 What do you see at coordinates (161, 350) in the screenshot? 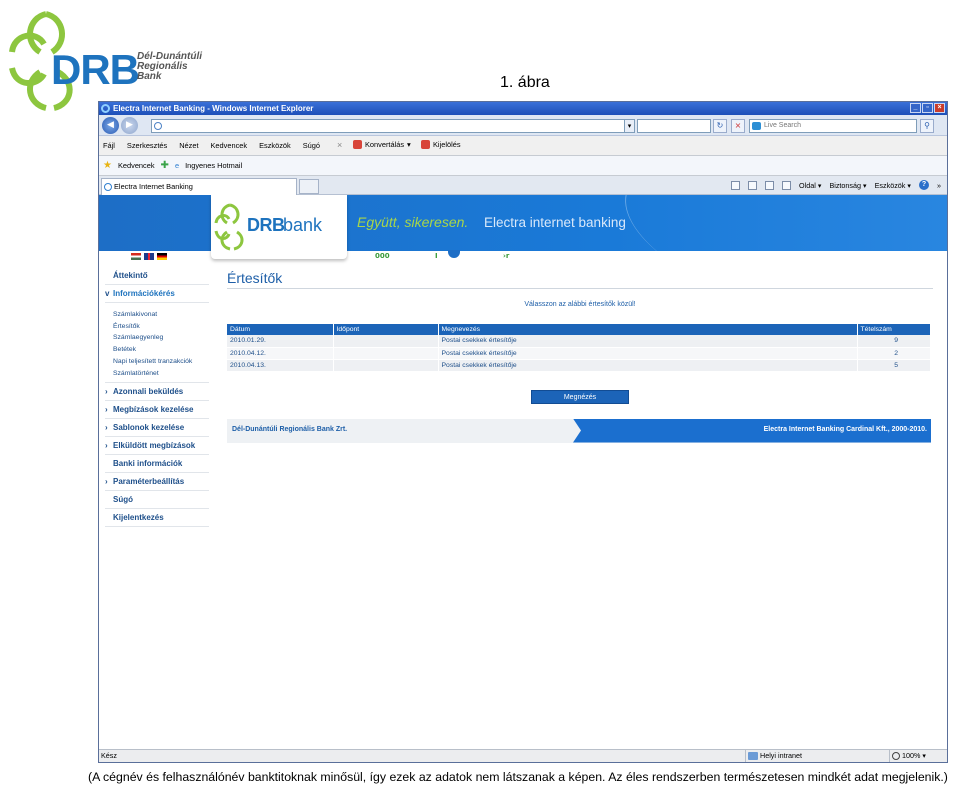
I see `submenu-betetek: Betétek` at bounding box center [161, 350].